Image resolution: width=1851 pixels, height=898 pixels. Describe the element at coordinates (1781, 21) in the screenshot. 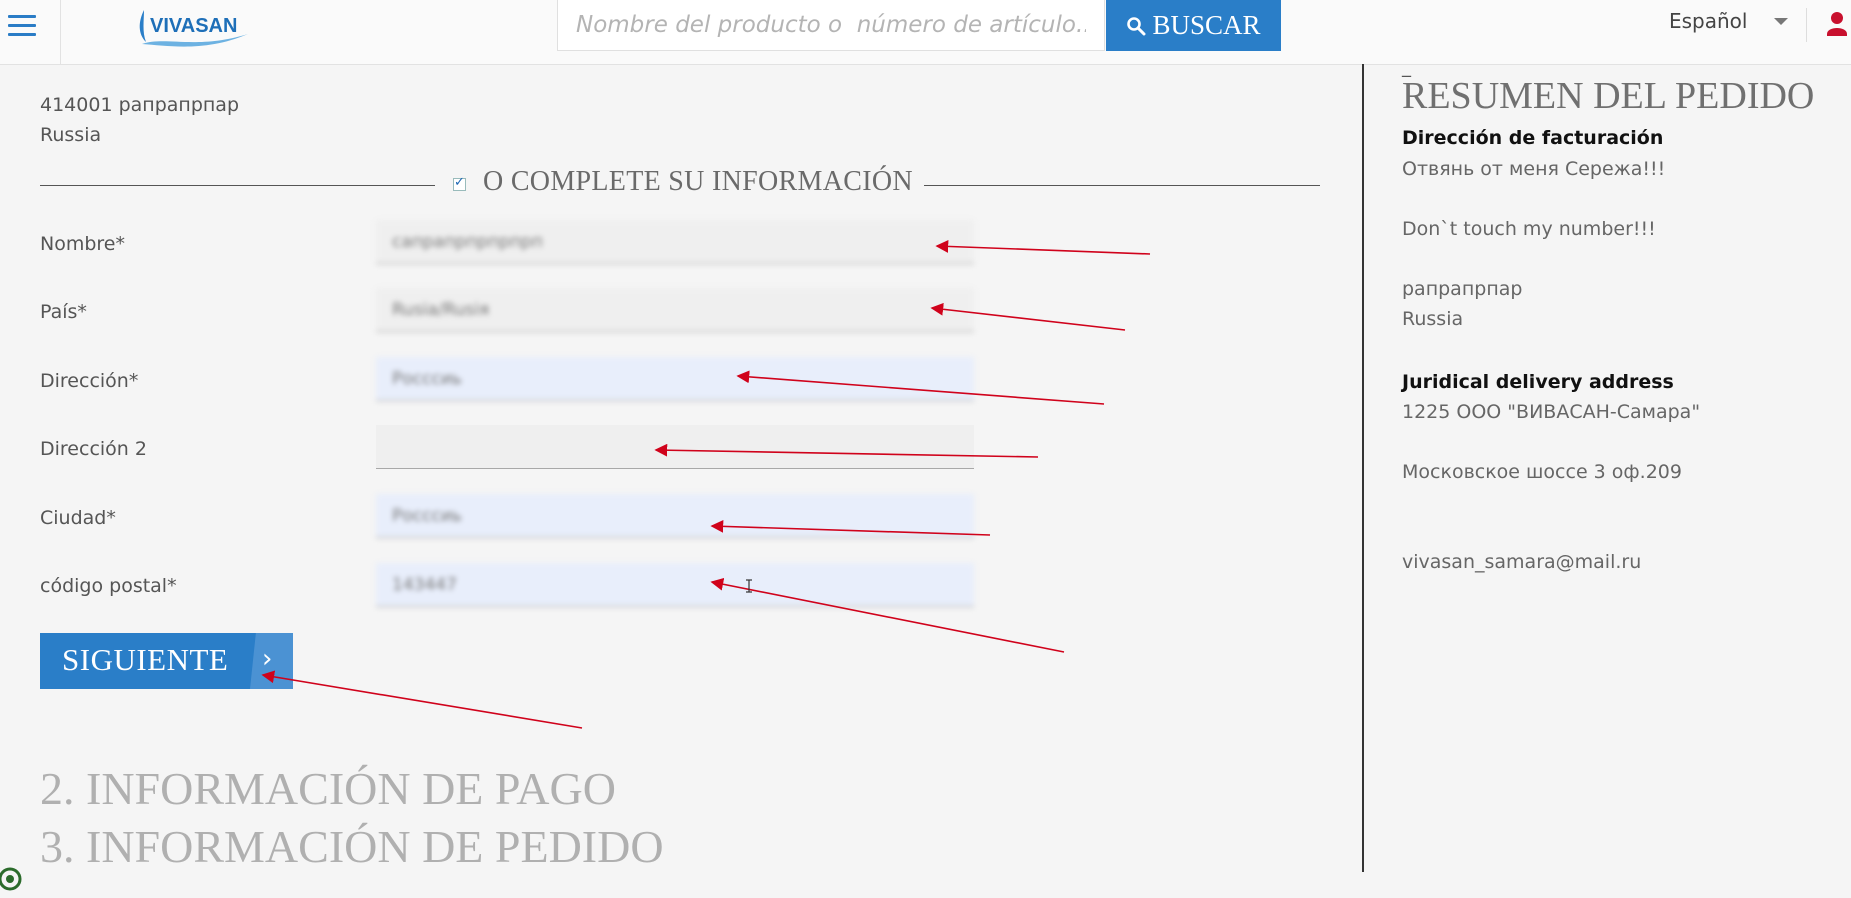

I see `dropdown-caret-icon` at that location.